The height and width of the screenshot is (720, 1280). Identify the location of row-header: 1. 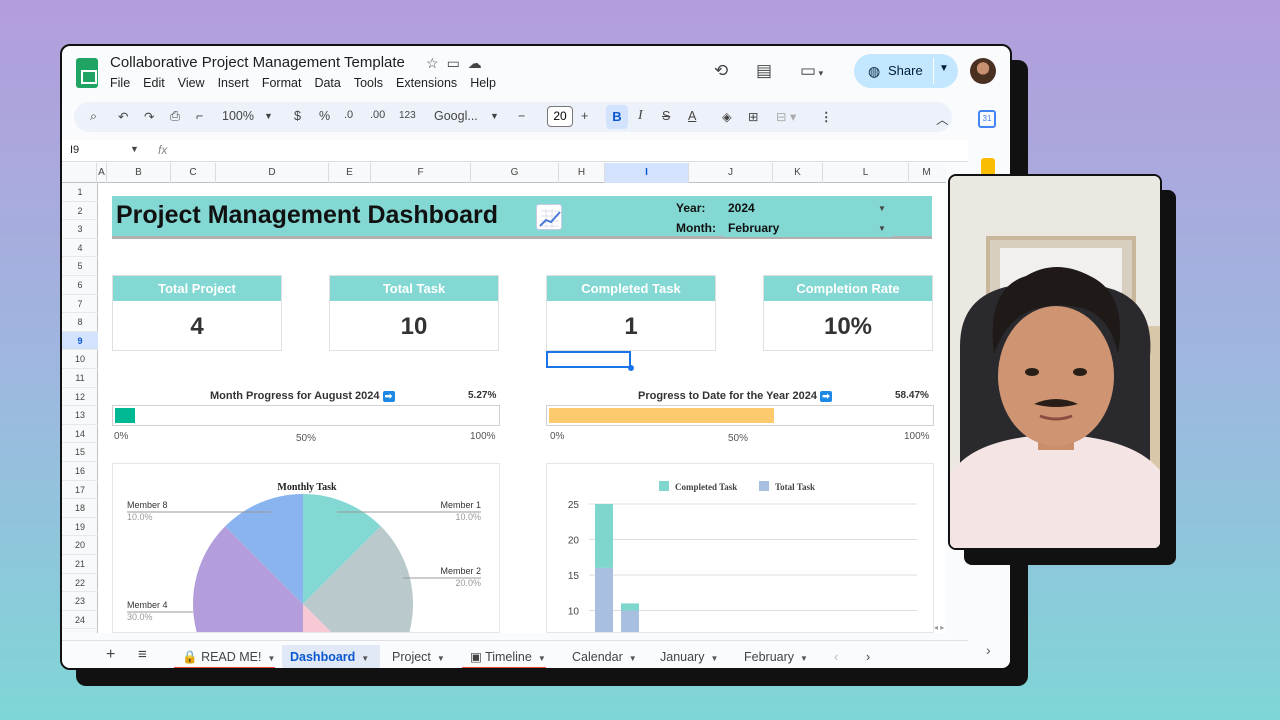
(80, 192).